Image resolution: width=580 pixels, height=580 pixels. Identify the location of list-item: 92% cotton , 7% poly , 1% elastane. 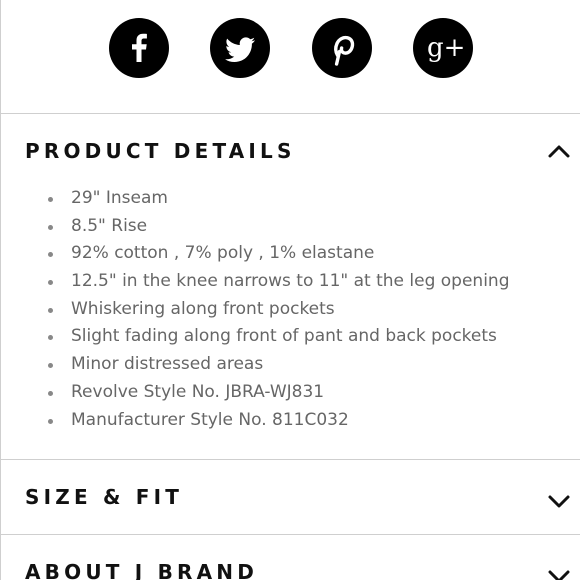
(255, 254).